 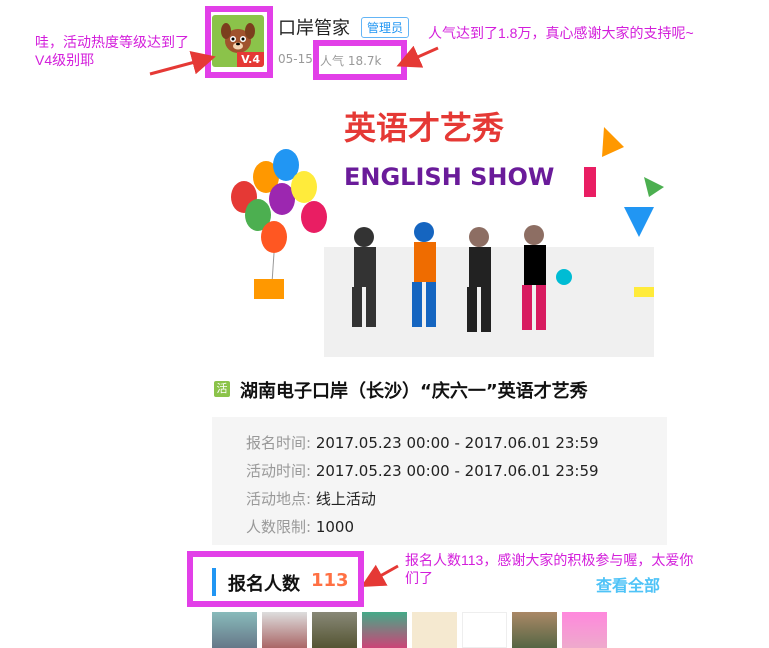 I want to click on info-key: 报名时间:, so click(x=279, y=443).